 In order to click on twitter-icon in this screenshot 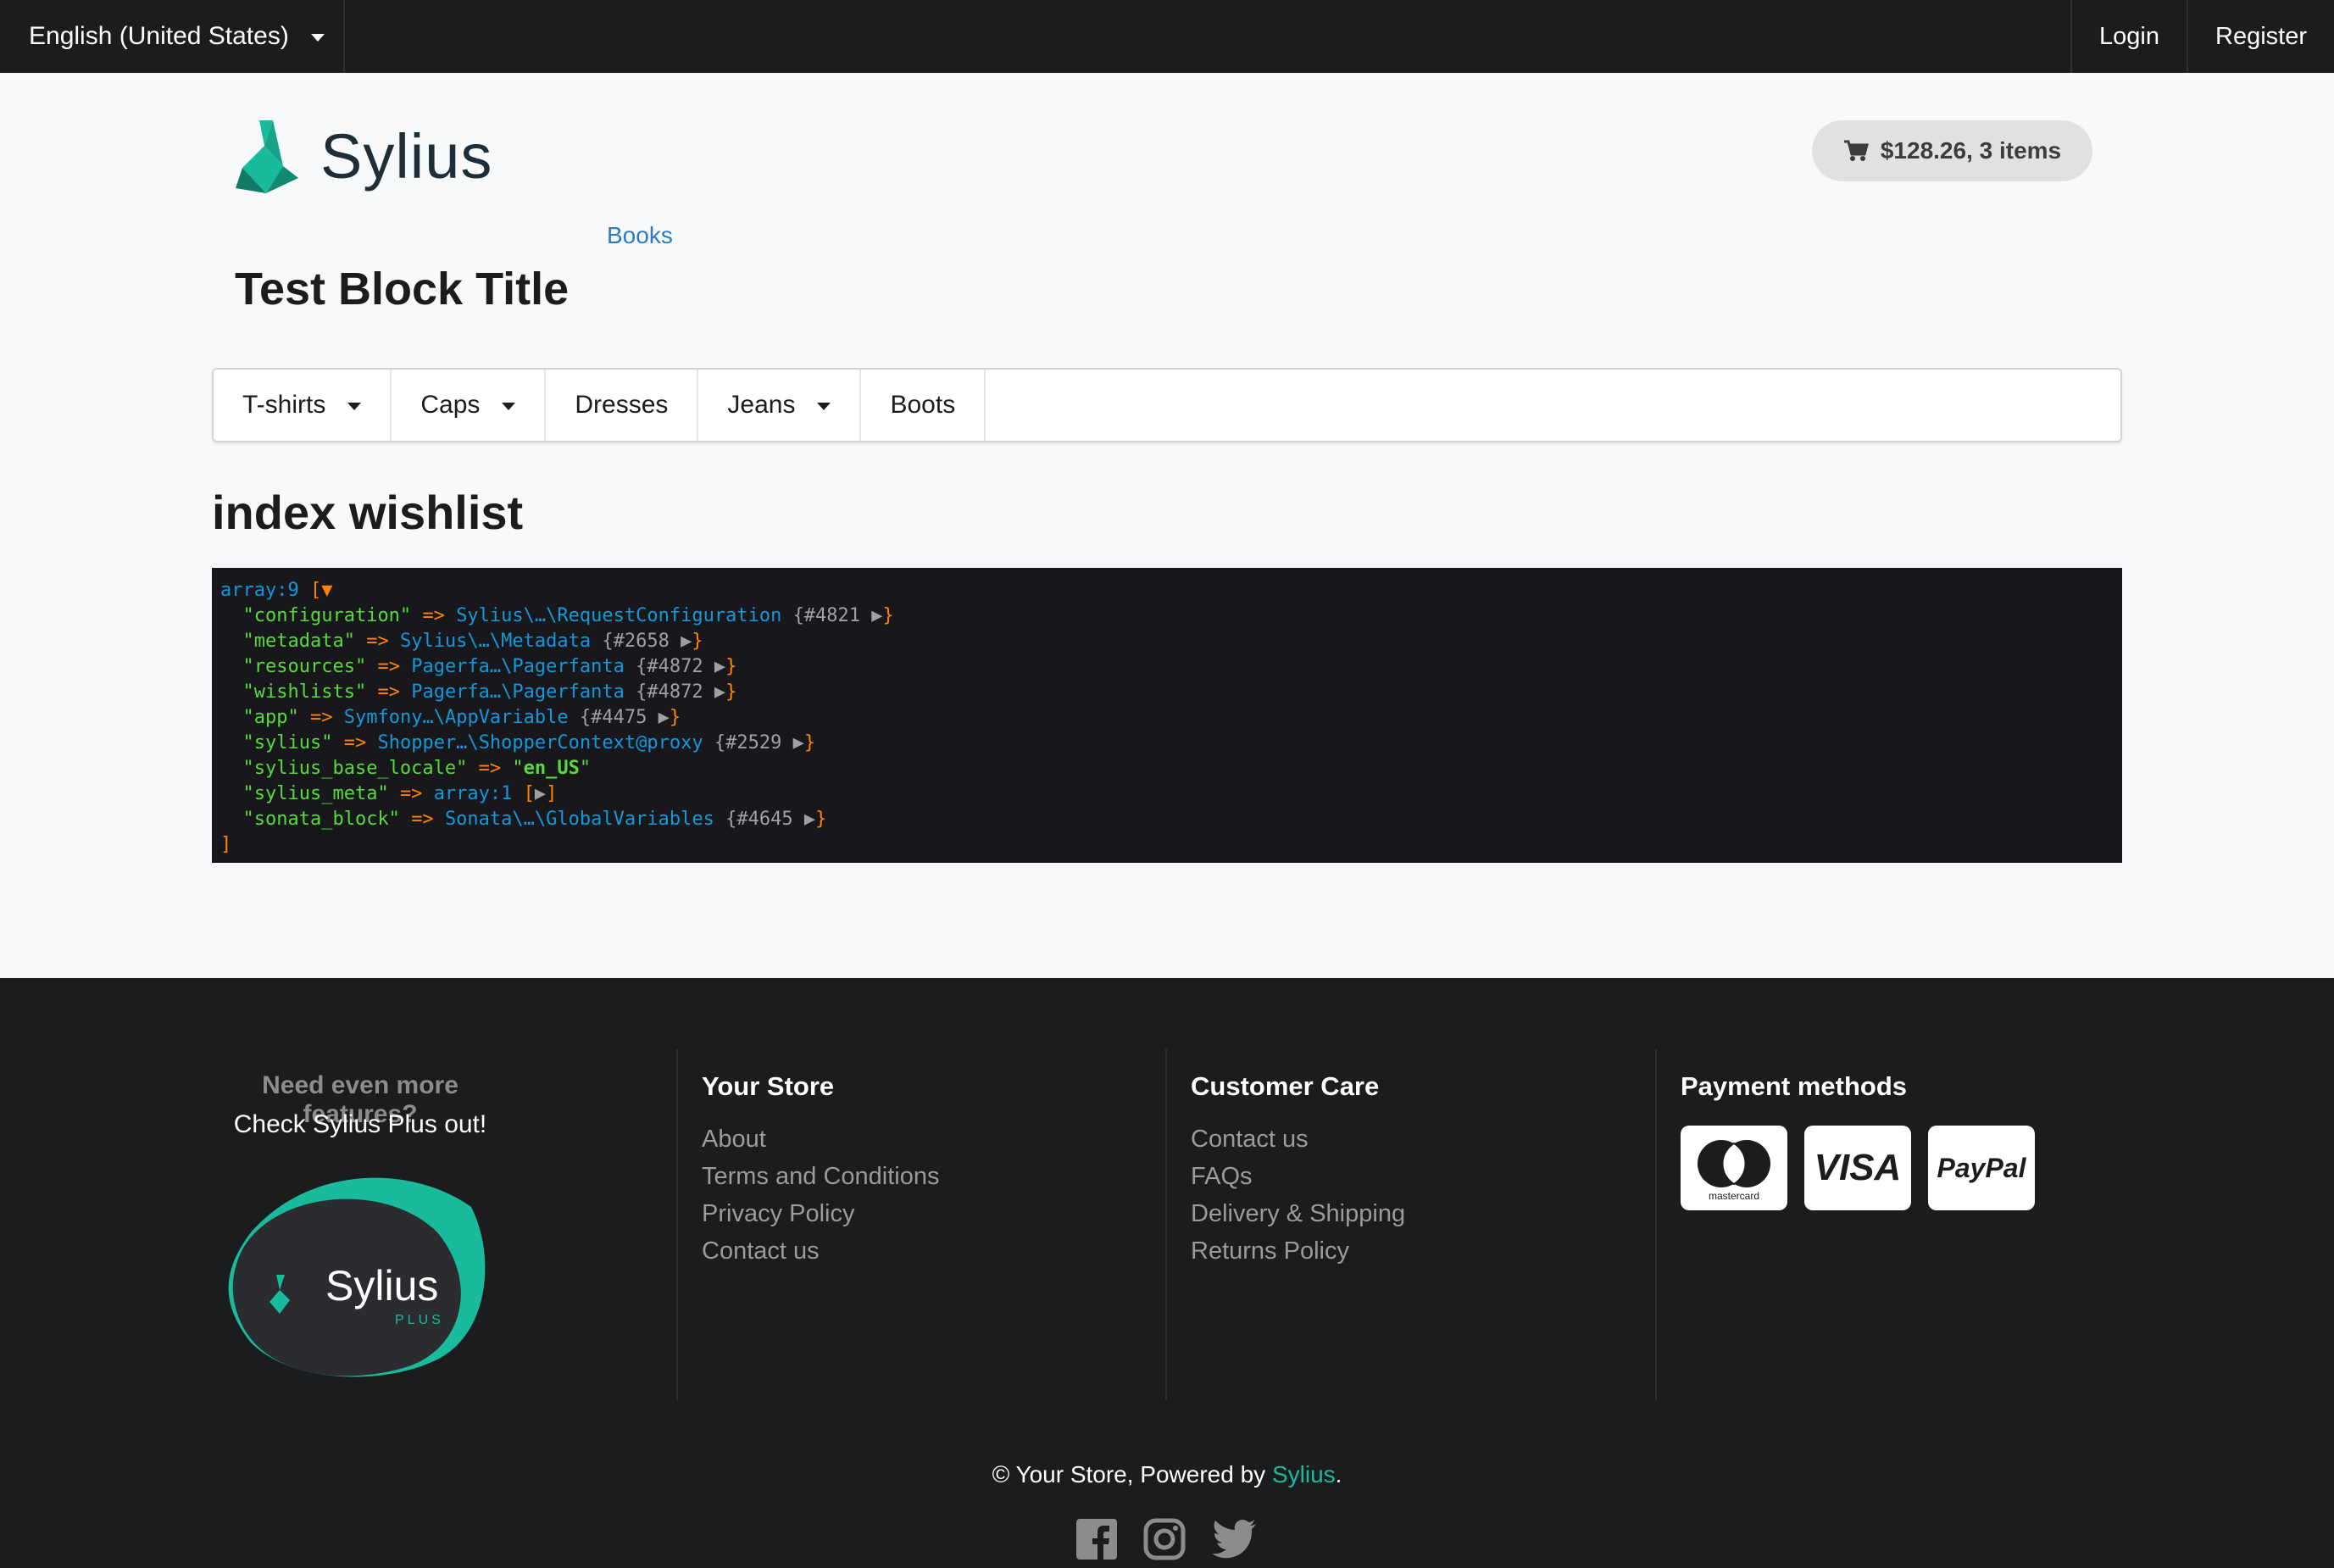, I will do `click(1234, 1539)`.